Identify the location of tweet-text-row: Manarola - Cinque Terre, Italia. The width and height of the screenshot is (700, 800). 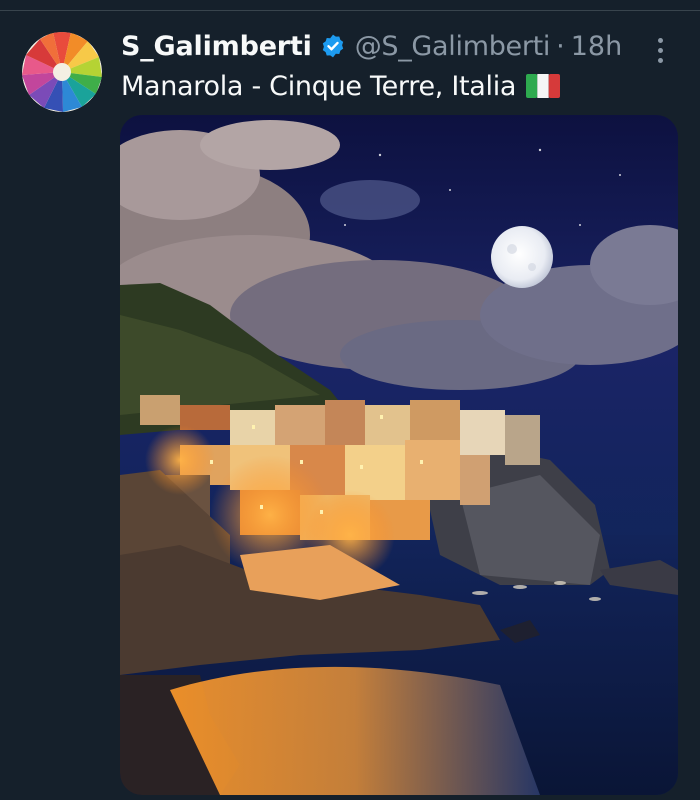
(341, 86).